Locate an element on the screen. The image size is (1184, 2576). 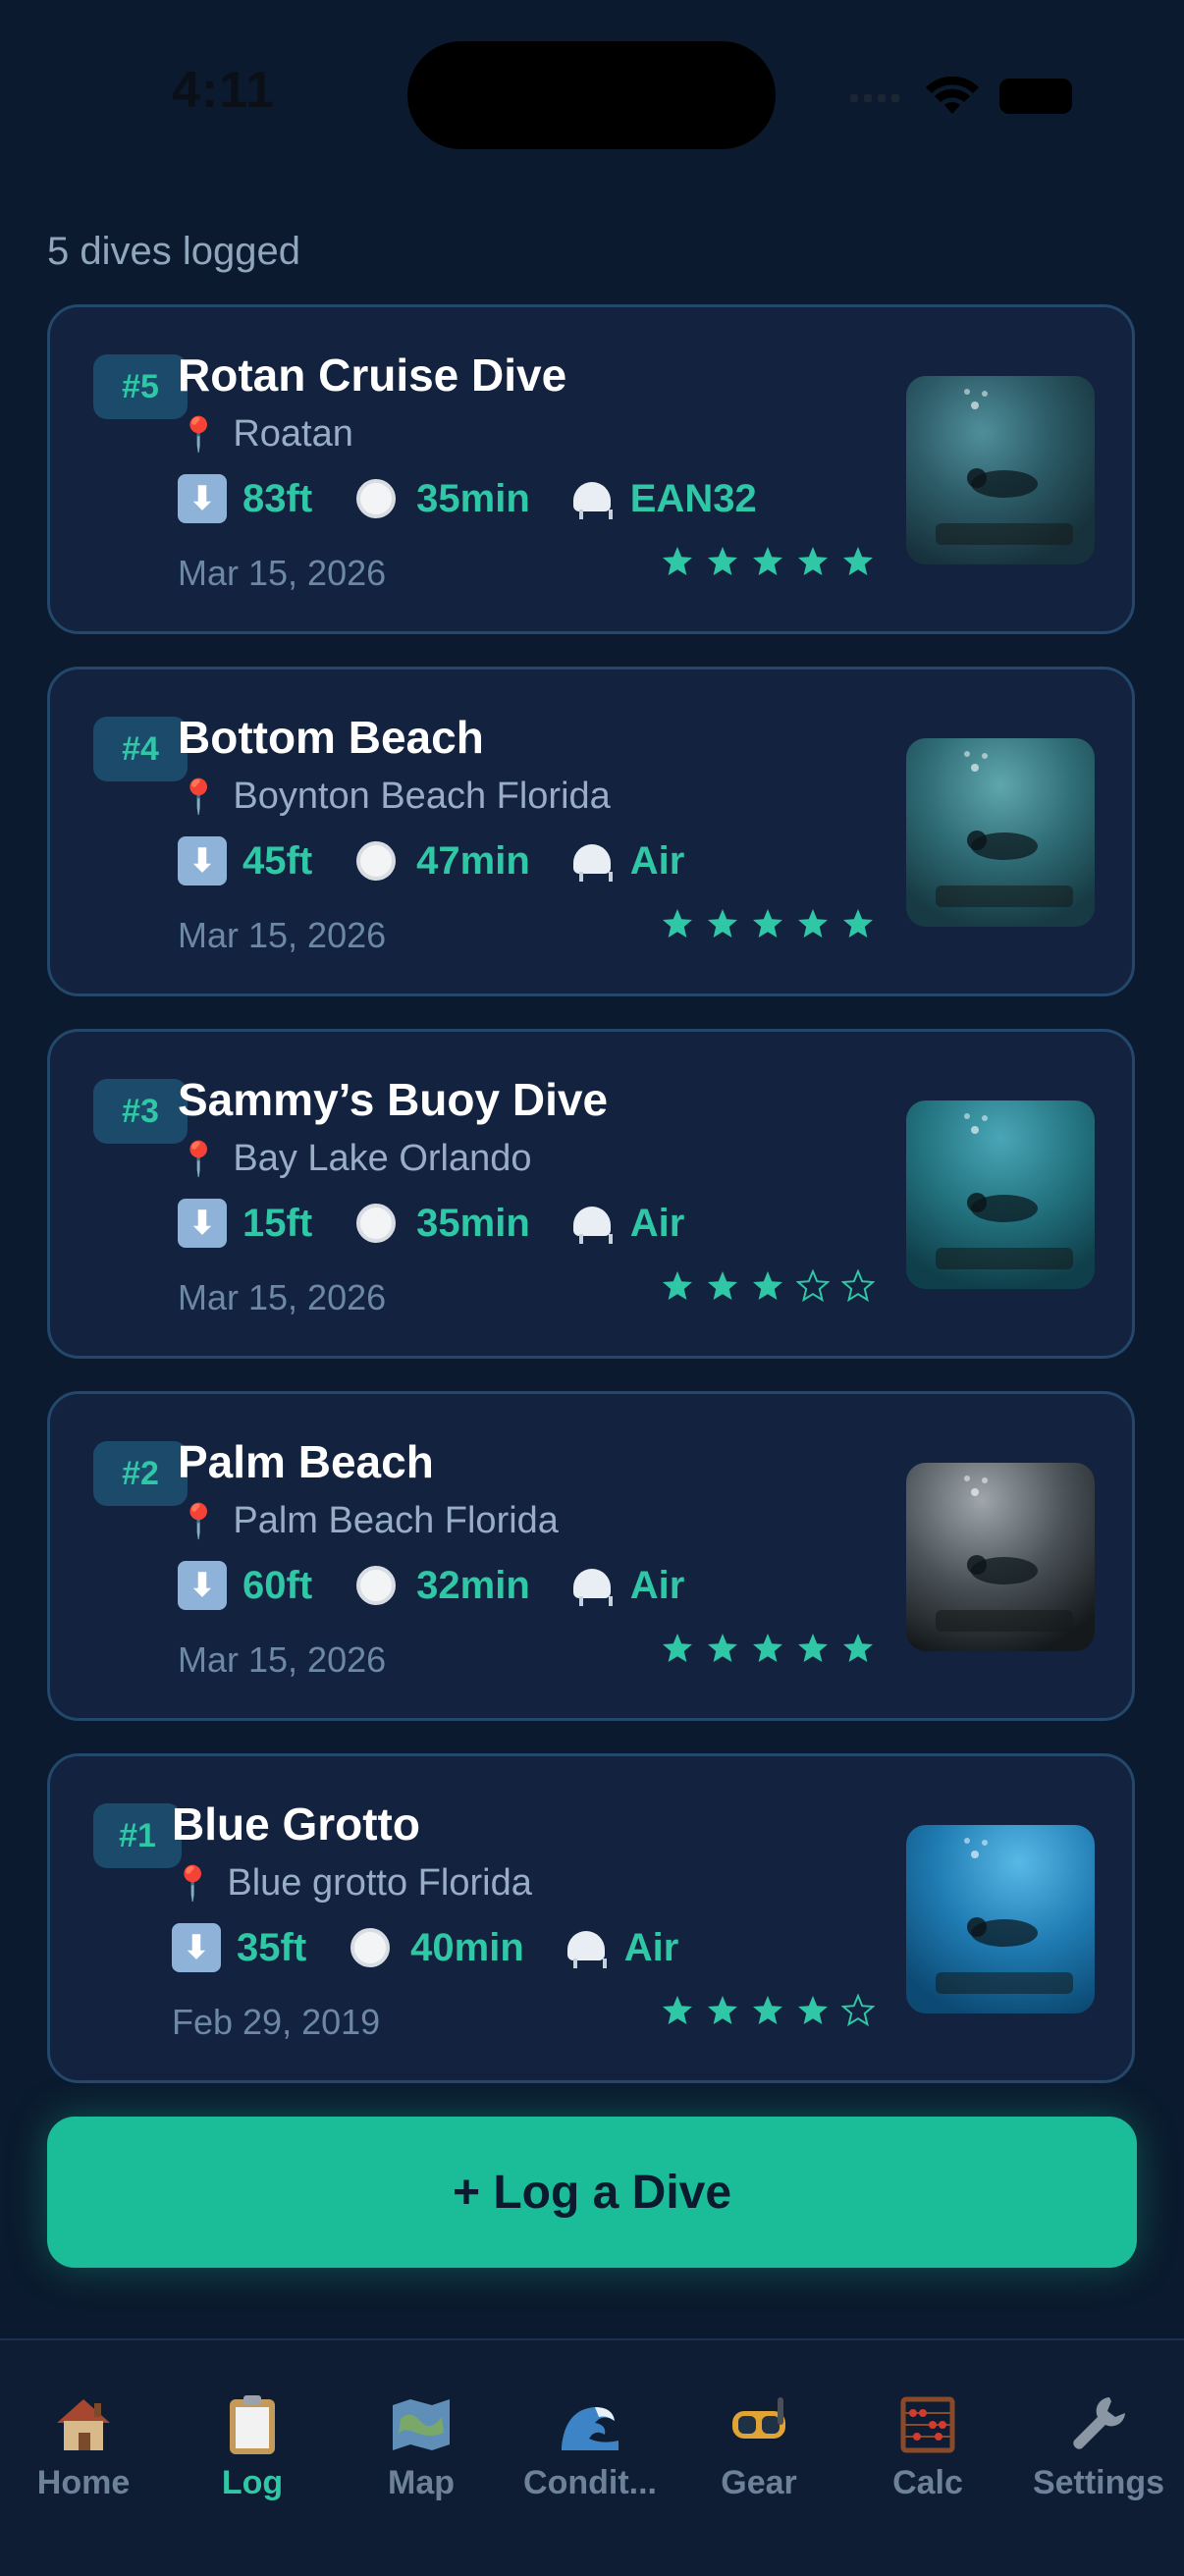
tab-label-calc: Calc is located at coordinates (927, 2482).